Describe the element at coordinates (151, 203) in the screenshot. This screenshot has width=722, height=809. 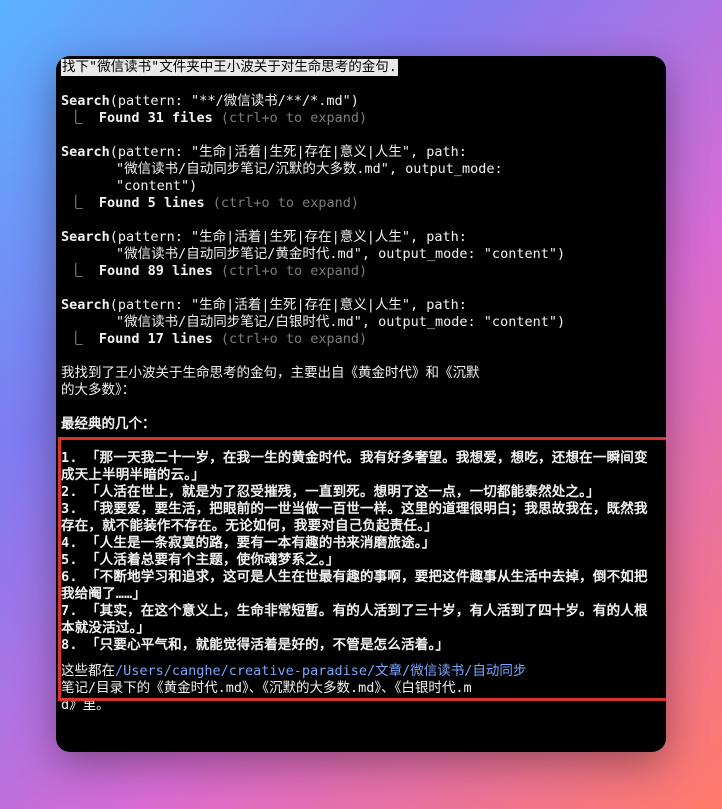
I see `search-result-text: Found 5 lines` at that location.